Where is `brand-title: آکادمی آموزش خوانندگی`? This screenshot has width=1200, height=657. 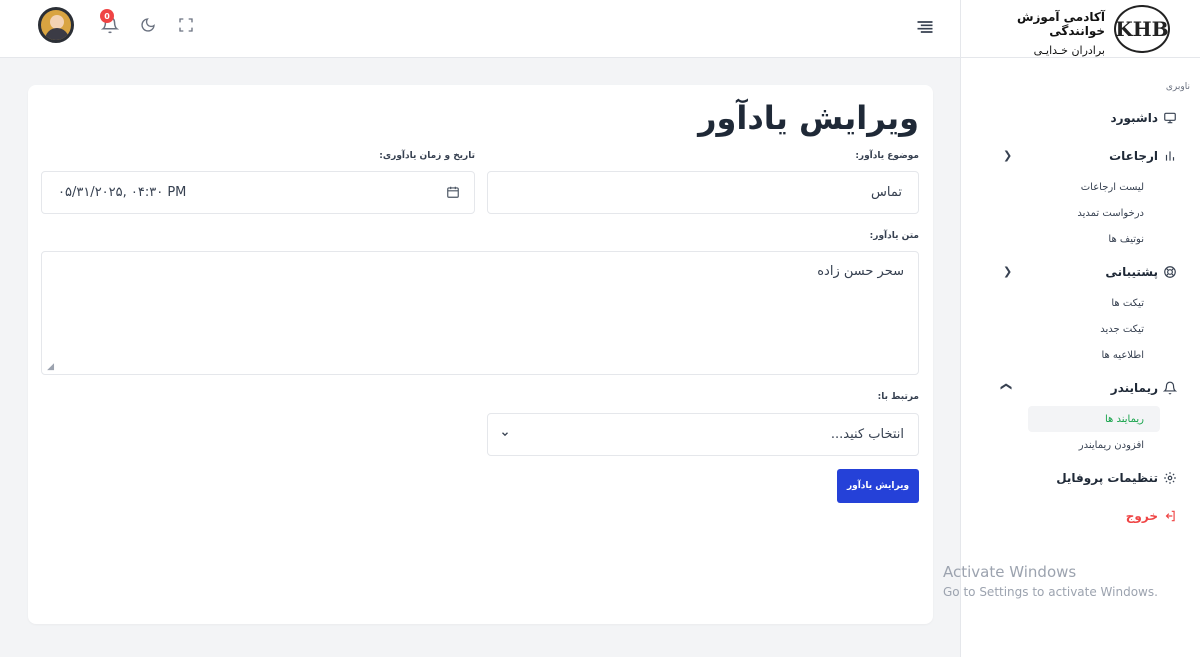
brand-title: آکادمی آموزش خوانندگی is located at coordinates (1060, 24).